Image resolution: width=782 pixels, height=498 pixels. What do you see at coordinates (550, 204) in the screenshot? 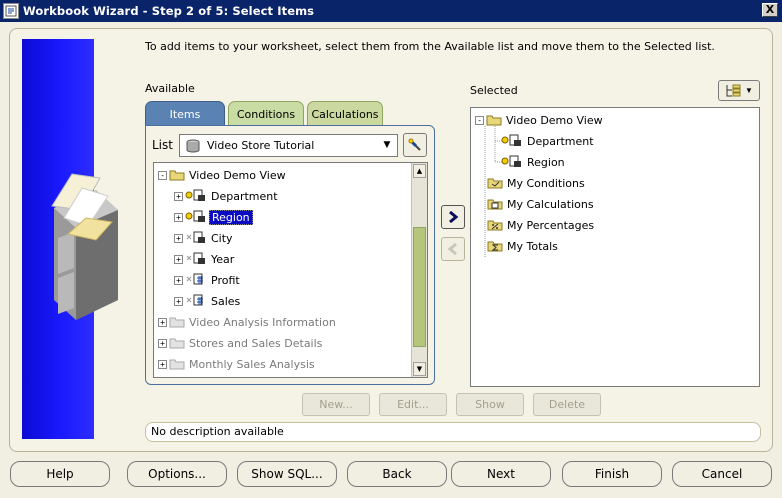
I see `tree-item-label: My Calculations` at bounding box center [550, 204].